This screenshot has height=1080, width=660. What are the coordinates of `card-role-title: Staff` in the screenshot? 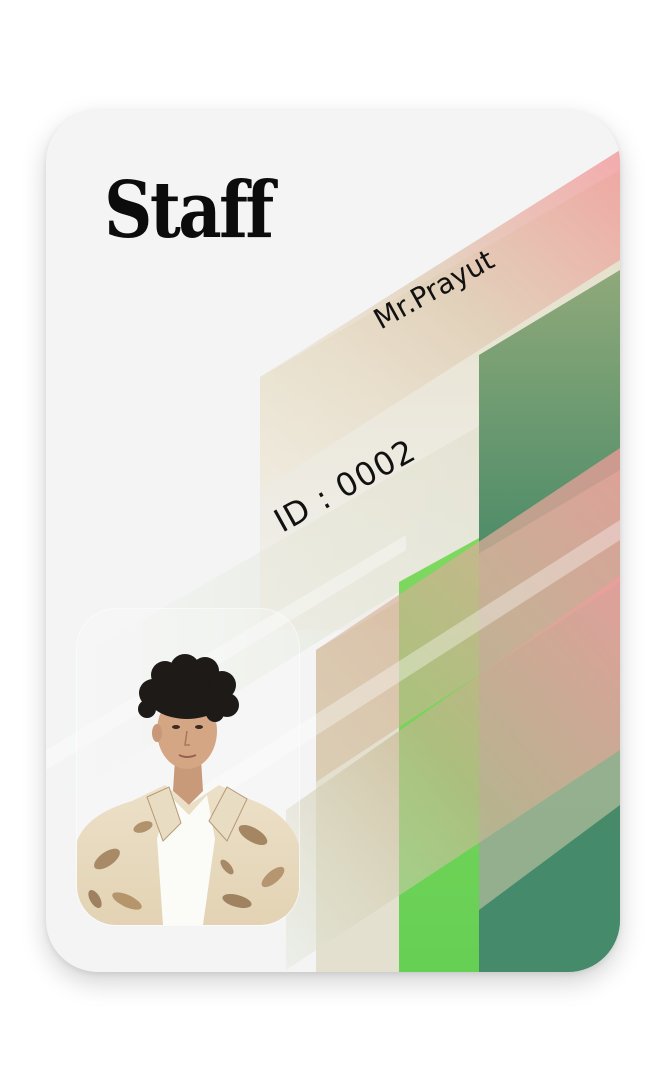 It's located at (189, 210).